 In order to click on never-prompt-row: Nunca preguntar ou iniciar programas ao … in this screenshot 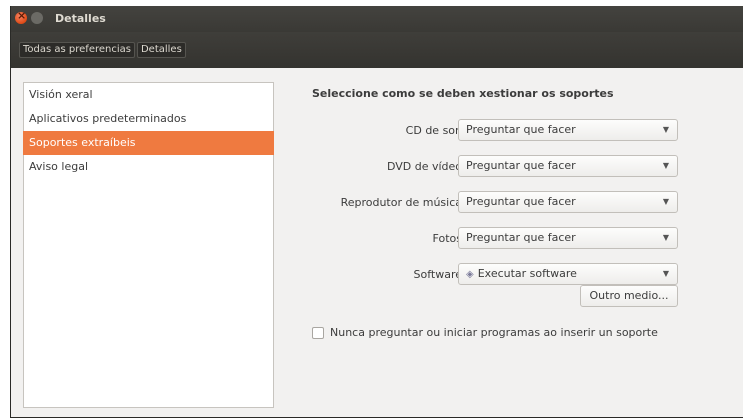, I will do `click(485, 332)`.